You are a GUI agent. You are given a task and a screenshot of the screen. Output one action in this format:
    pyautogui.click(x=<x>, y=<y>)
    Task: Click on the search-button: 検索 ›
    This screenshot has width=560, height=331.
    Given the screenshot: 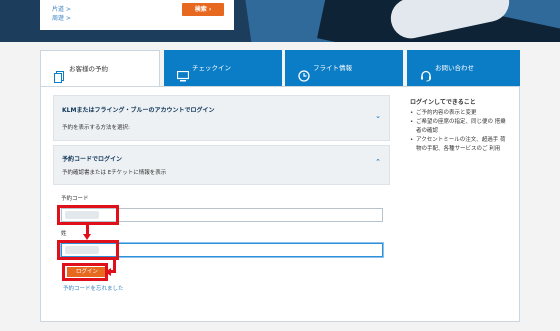 What is the action you would take?
    pyautogui.click(x=203, y=9)
    